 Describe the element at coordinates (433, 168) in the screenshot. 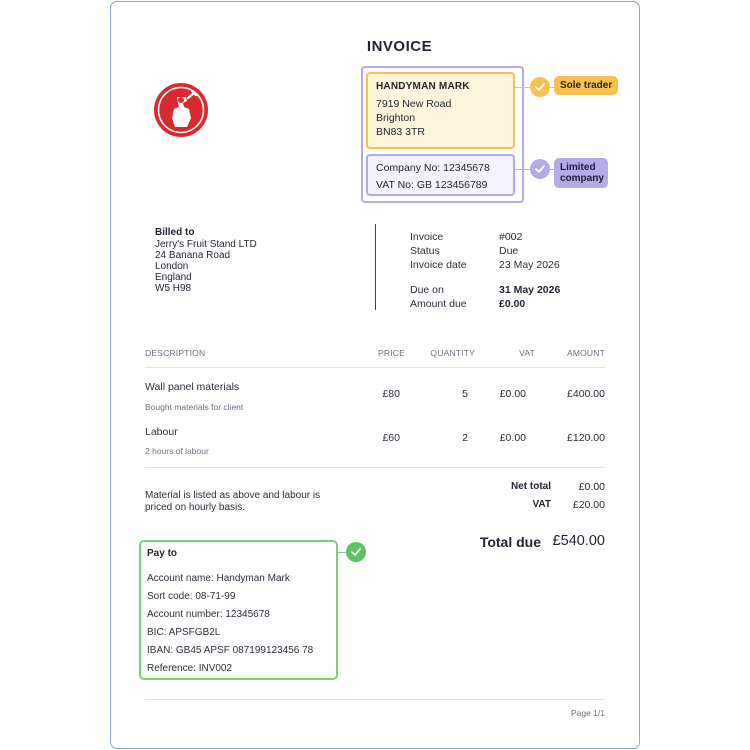

I see `company-number: Company No: 12345678` at that location.